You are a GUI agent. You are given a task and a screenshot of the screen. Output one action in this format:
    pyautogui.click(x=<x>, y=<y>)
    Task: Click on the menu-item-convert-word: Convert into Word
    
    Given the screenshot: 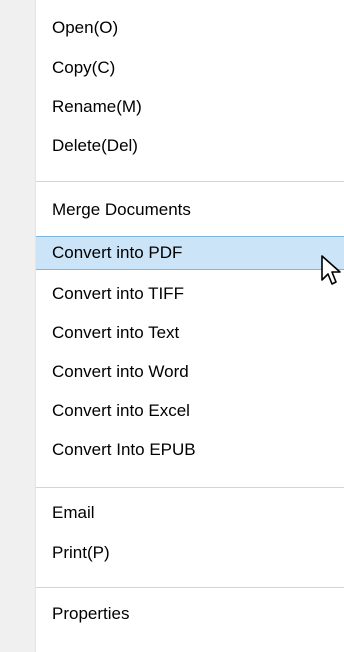 What is the action you would take?
    pyautogui.click(x=190, y=372)
    